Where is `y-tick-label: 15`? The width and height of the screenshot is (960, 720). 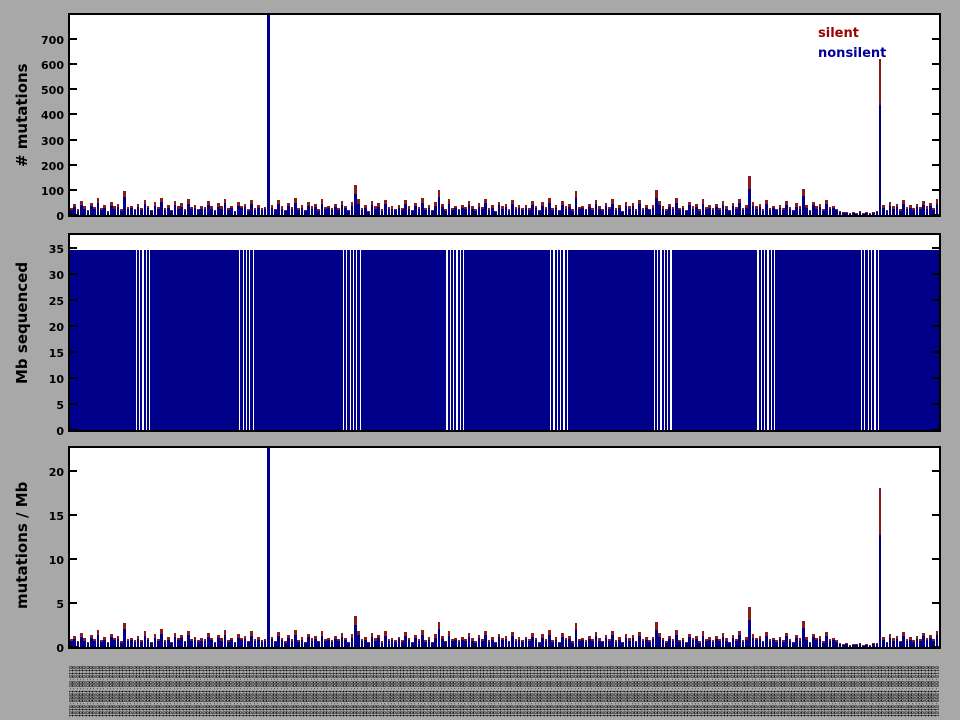 y-tick-label: 15 is located at coordinates (56, 353).